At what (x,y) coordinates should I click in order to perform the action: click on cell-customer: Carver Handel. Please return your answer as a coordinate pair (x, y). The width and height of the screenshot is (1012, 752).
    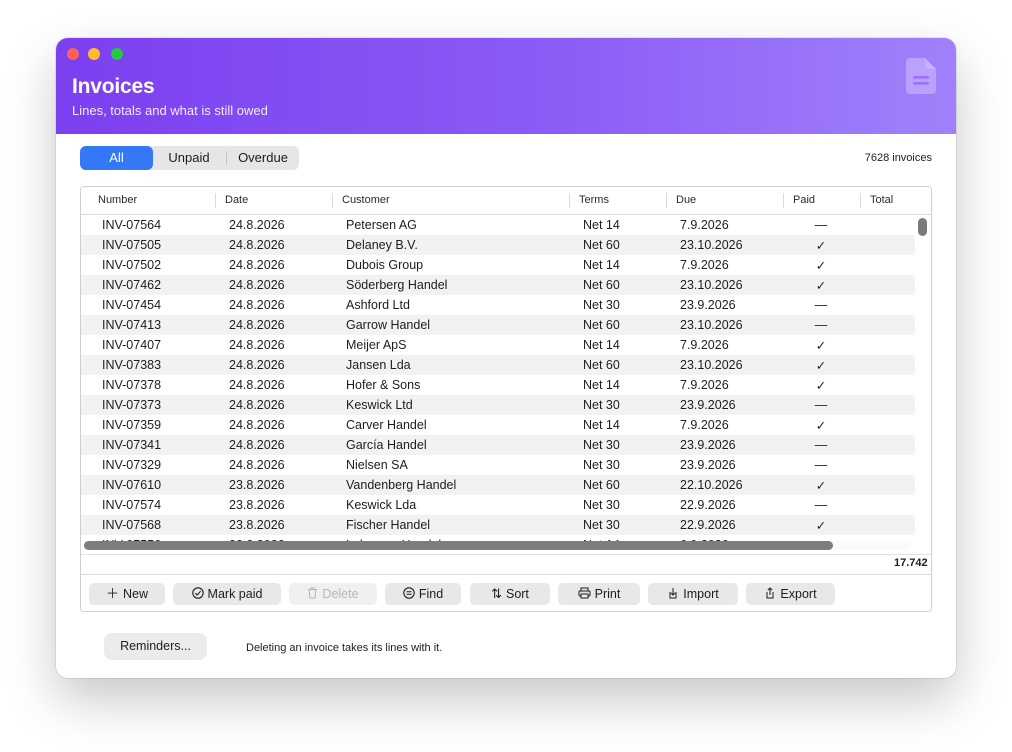
    Looking at the image, I should click on (386, 425).